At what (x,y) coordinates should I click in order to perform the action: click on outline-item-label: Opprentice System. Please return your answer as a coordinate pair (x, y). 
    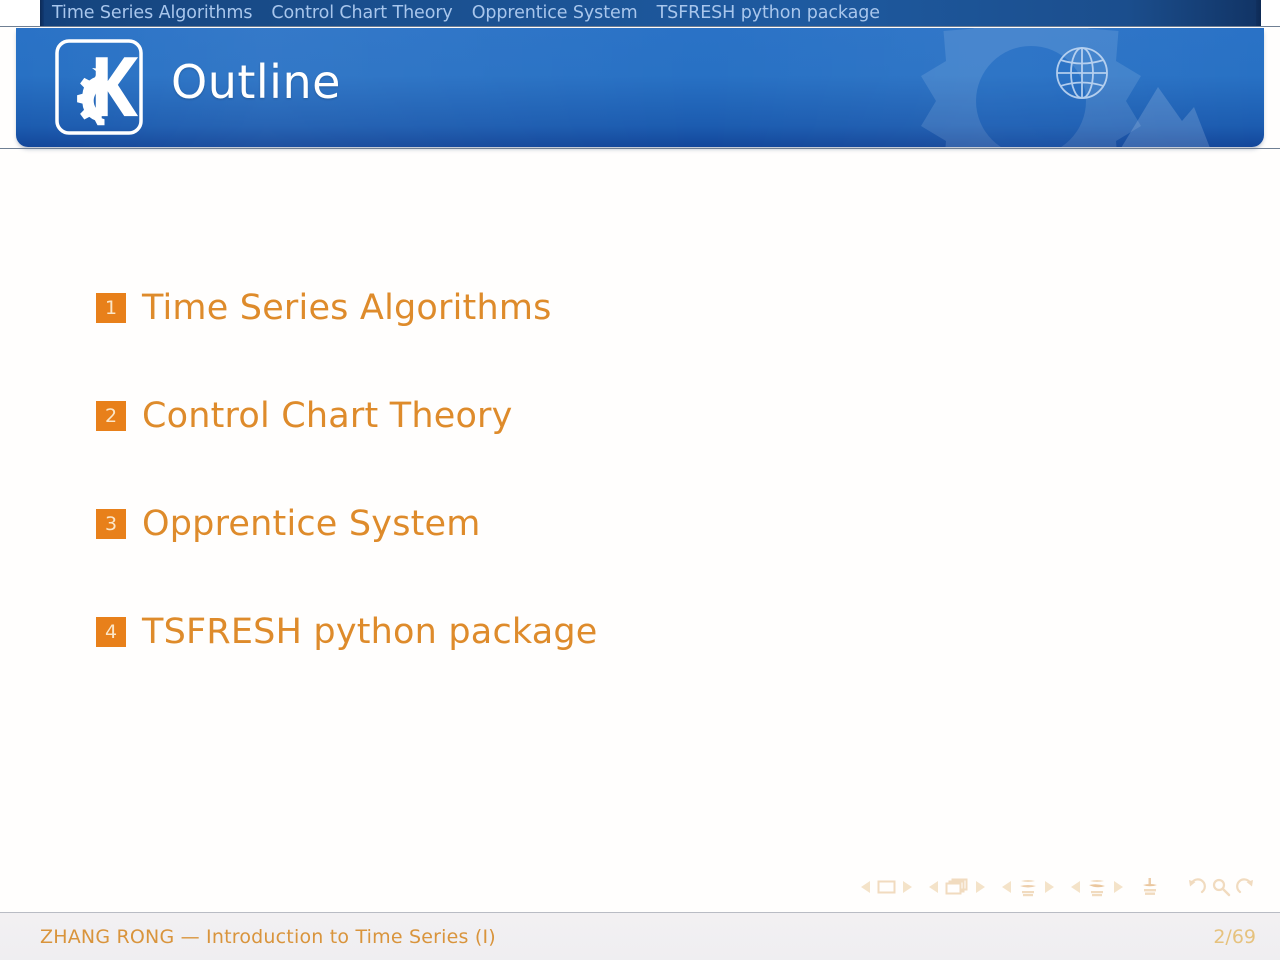
    Looking at the image, I should click on (311, 524).